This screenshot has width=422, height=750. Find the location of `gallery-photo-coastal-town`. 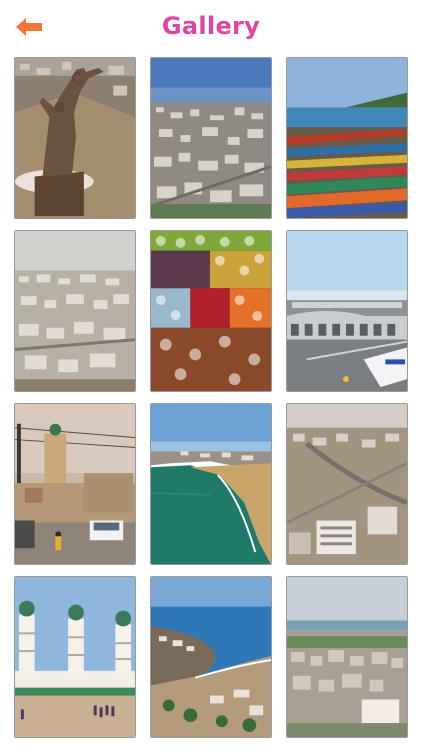

gallery-photo-coastal-town is located at coordinates (211, 657).